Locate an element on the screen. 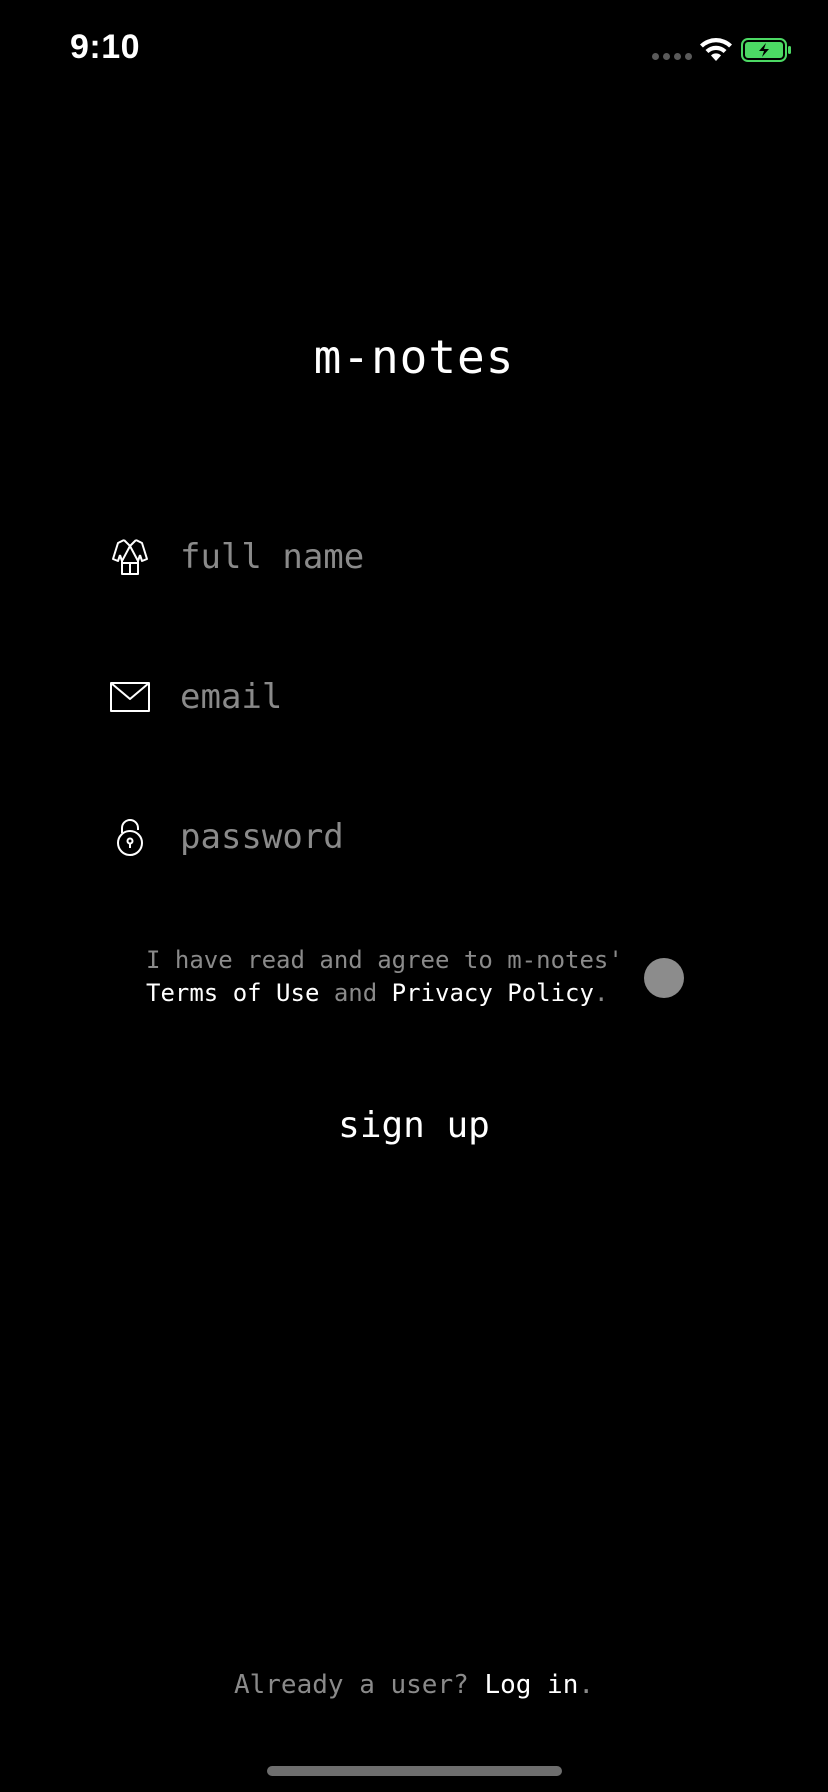 The height and width of the screenshot is (1792, 828). status-time: 9:10 is located at coordinates (105, 47).